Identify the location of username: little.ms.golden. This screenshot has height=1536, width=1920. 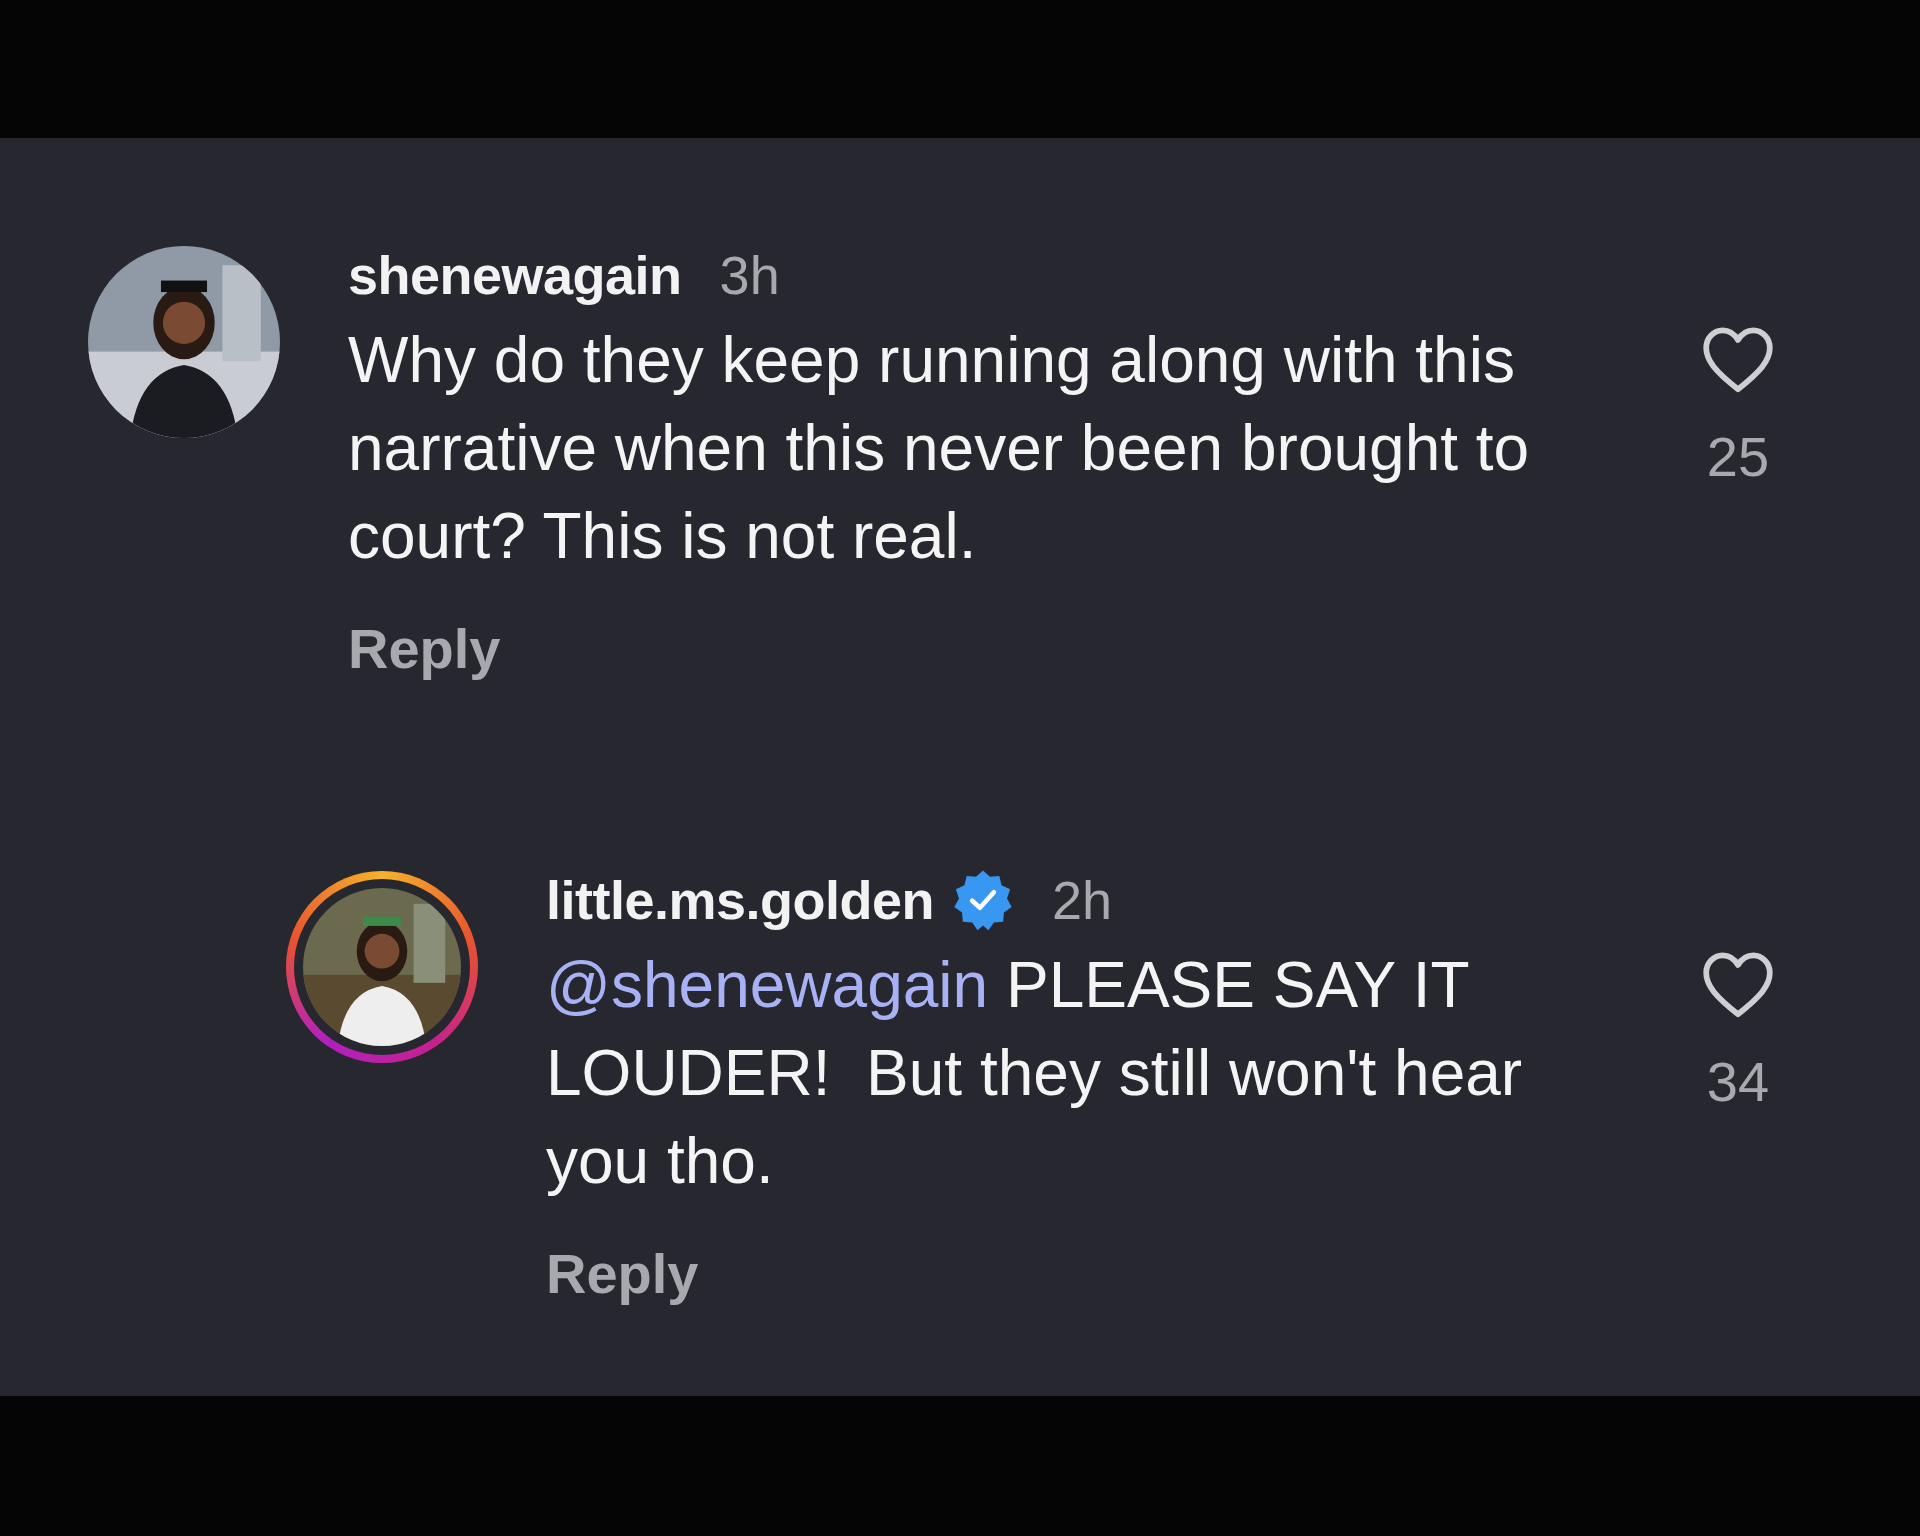
(740, 900).